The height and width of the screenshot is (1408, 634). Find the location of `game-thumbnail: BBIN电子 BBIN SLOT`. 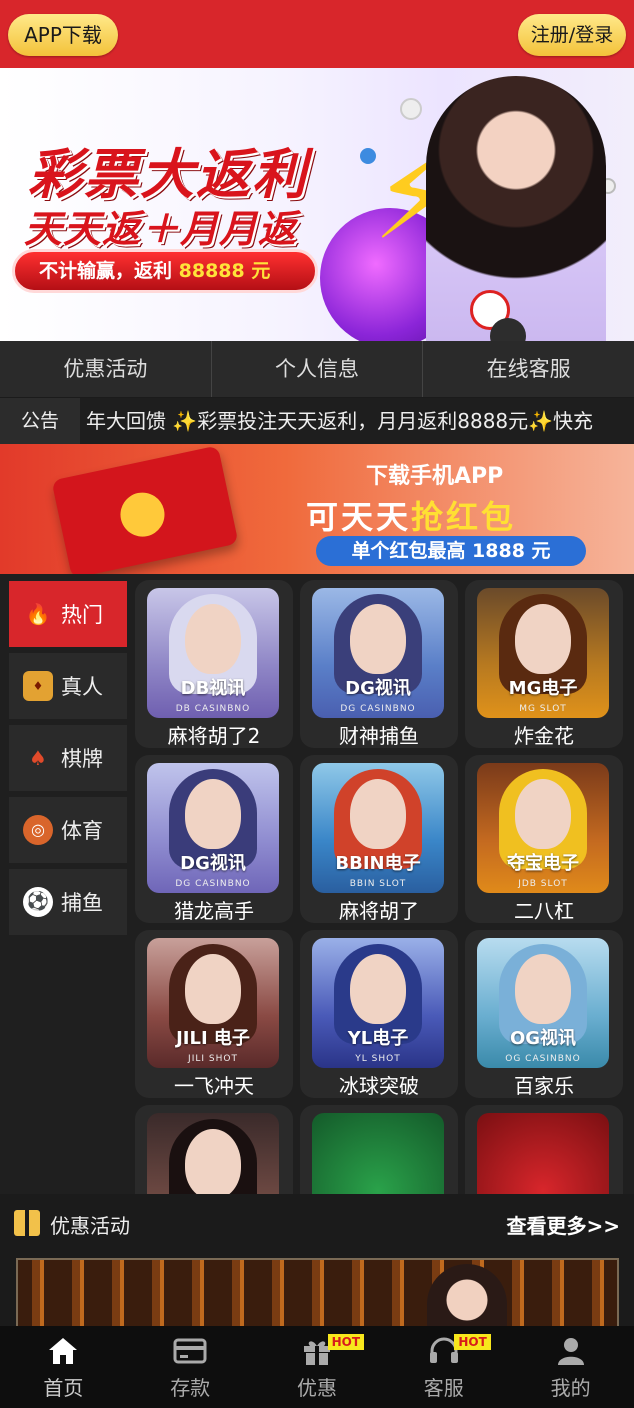

game-thumbnail: BBIN电子 BBIN SLOT is located at coordinates (378, 828).